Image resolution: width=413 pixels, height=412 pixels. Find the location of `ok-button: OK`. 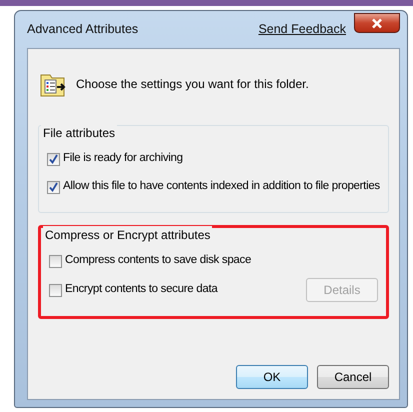

ok-button: OK is located at coordinates (272, 377).